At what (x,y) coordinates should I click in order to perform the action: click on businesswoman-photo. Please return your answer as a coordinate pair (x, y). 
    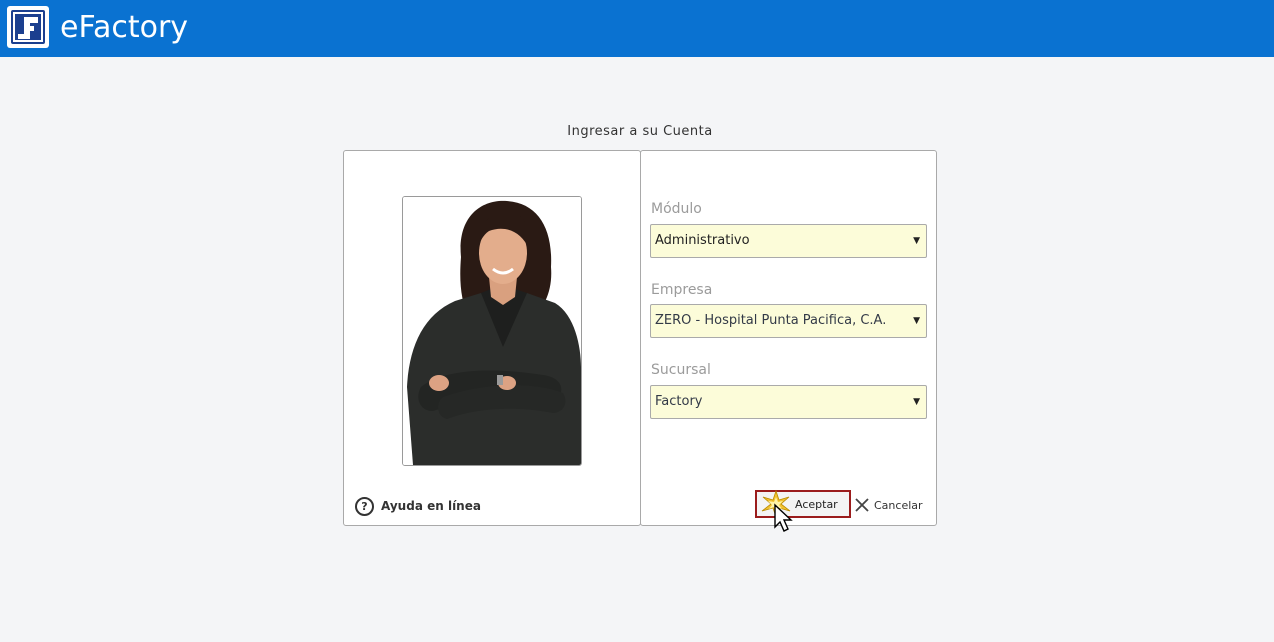
    Looking at the image, I should click on (492, 331).